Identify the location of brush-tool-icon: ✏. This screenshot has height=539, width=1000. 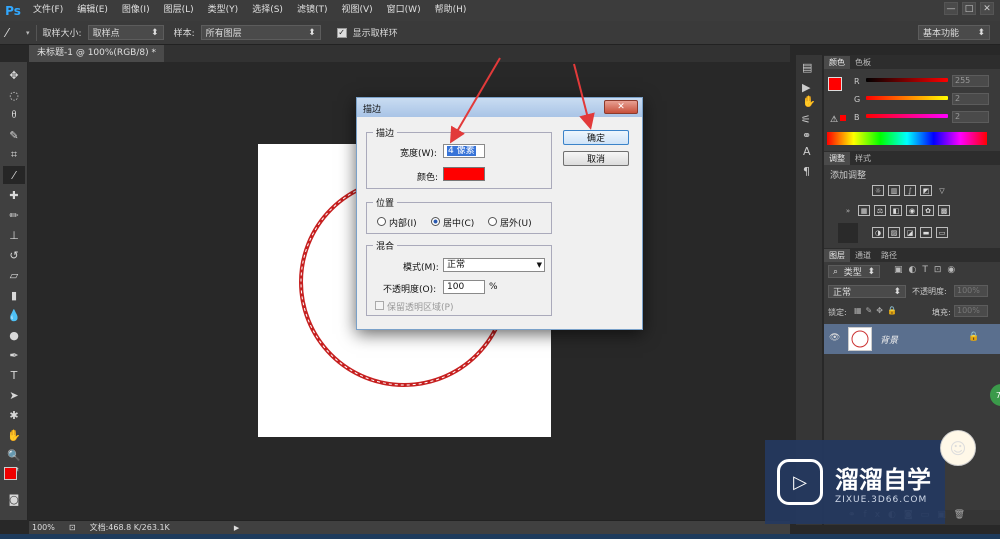
(14, 215).